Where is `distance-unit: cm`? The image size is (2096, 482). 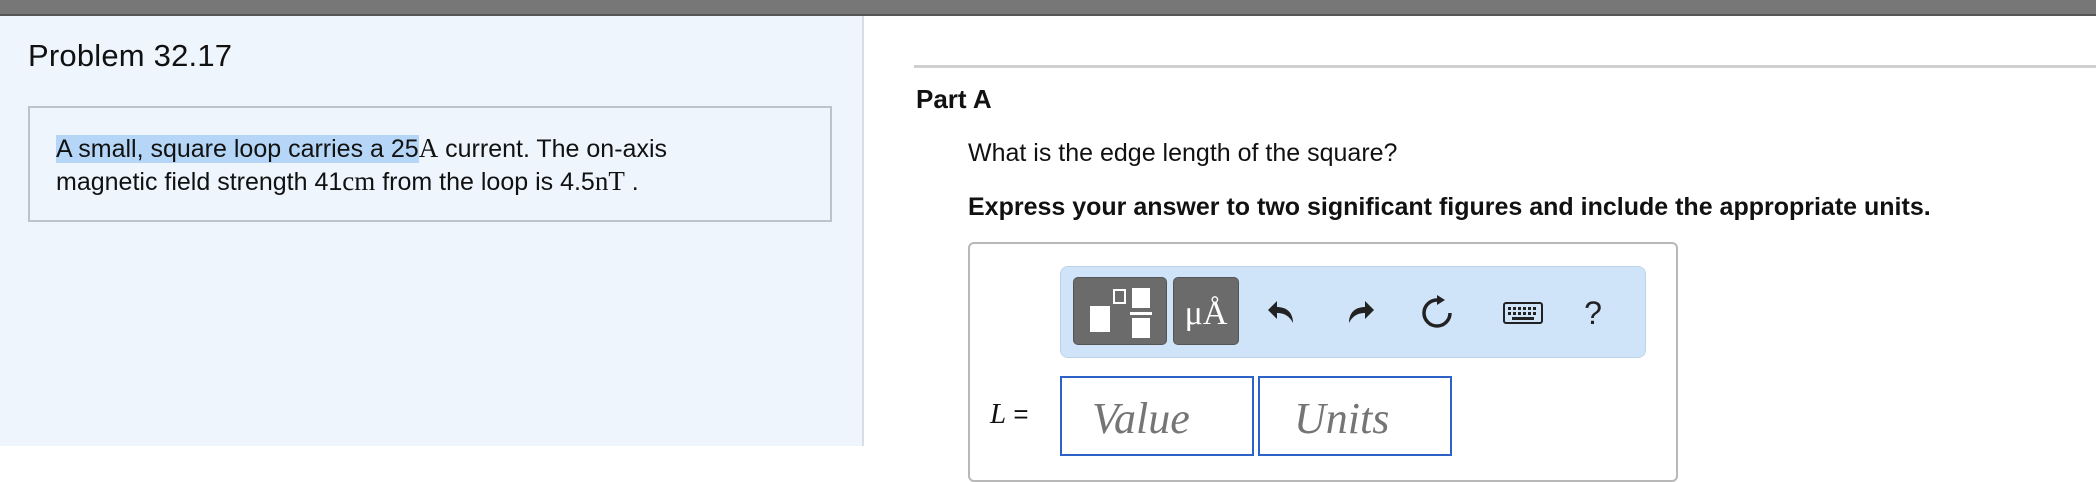 distance-unit: cm is located at coordinates (359, 181).